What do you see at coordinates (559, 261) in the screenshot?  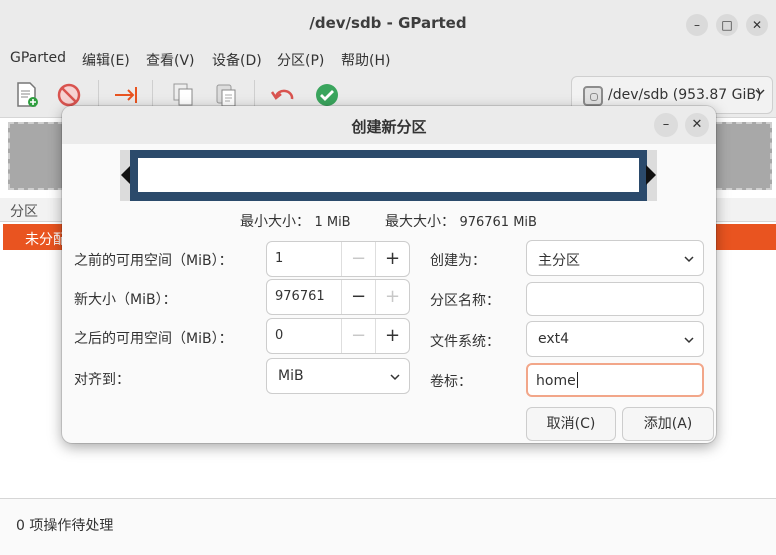 I see `create-as-value: 主分区` at bounding box center [559, 261].